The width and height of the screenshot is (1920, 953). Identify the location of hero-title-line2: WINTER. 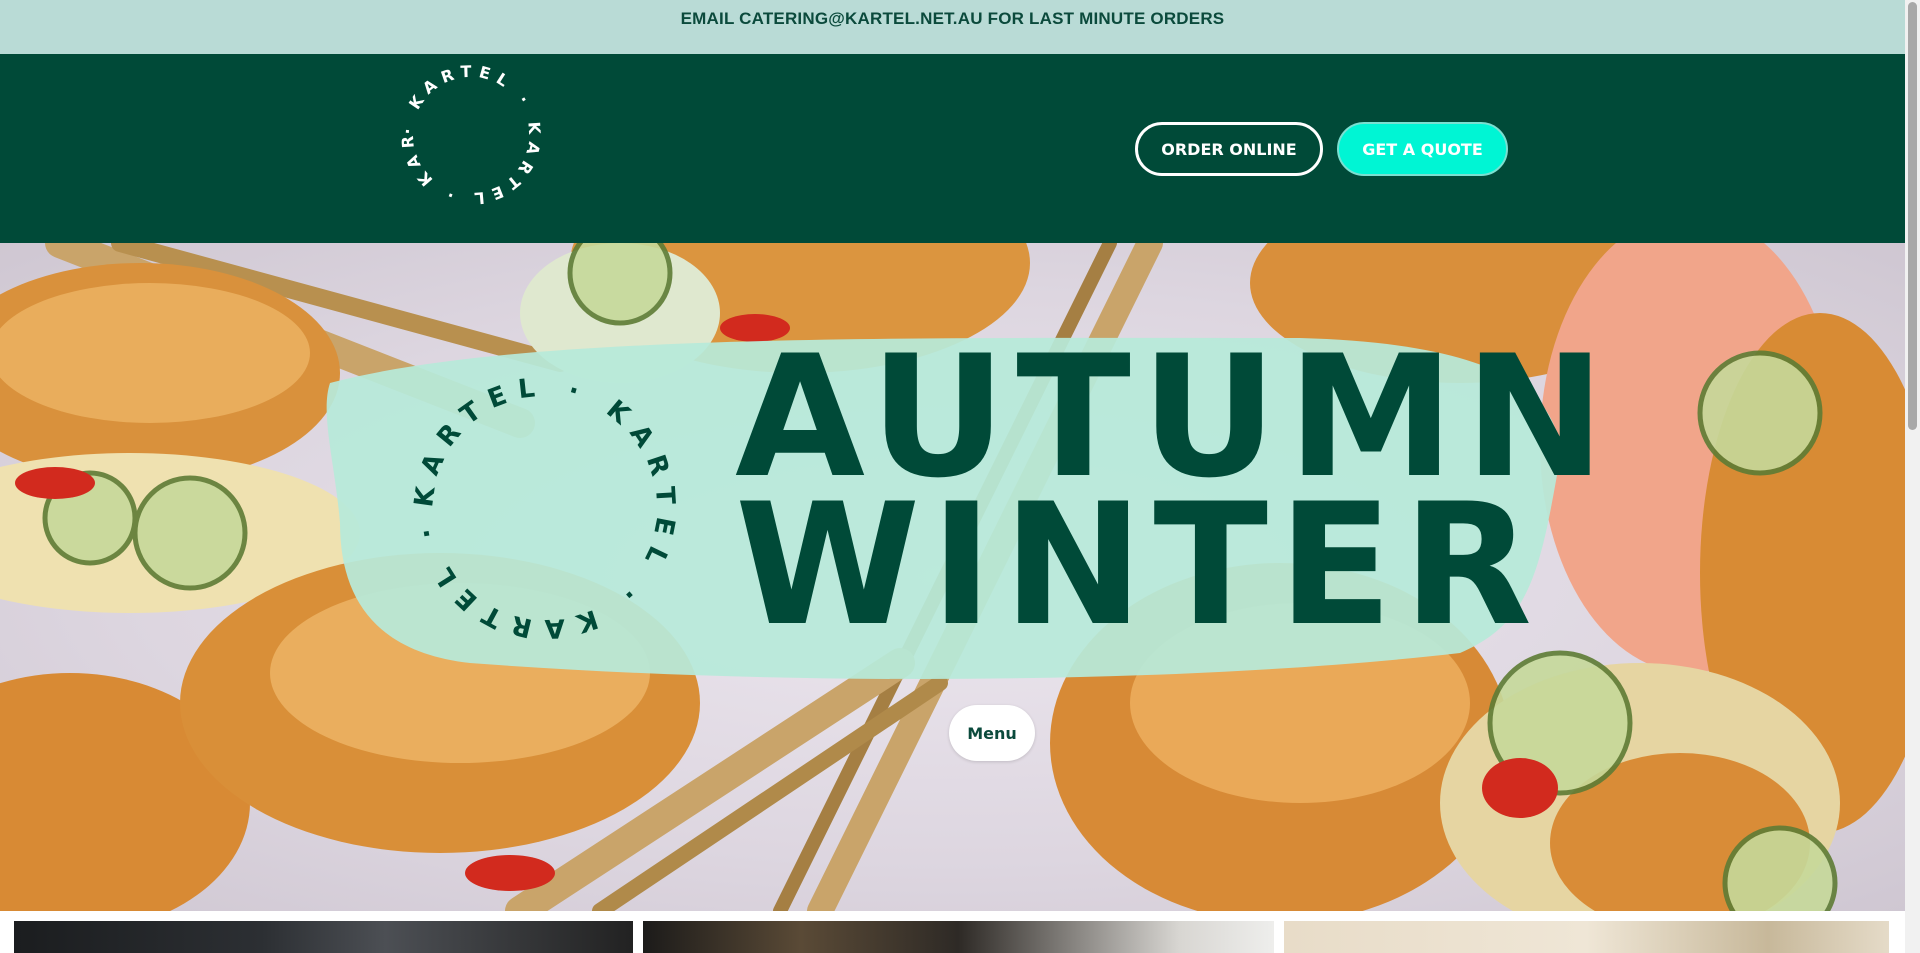
(1139, 565).